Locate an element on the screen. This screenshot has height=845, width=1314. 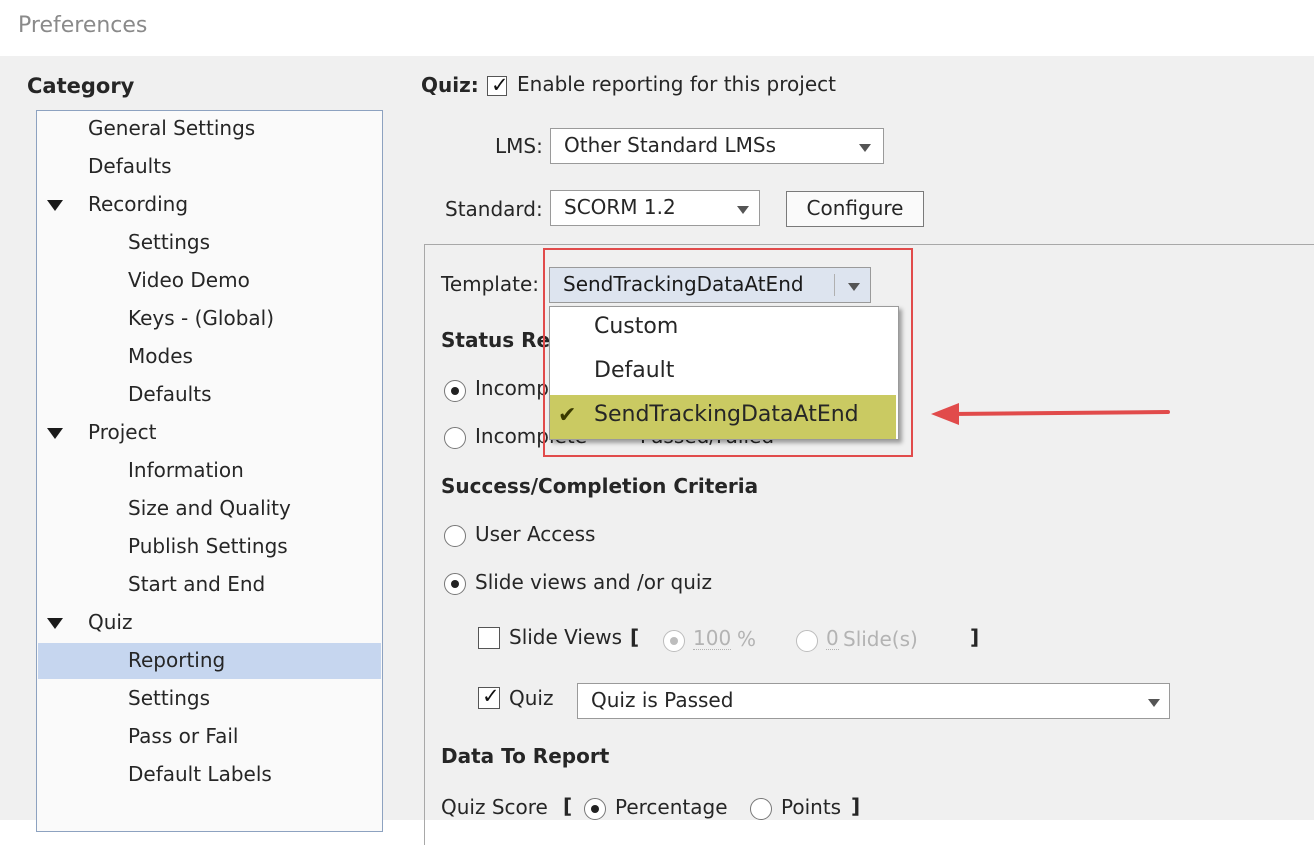
quiz-checkbox: ✓ is located at coordinates (489, 696).